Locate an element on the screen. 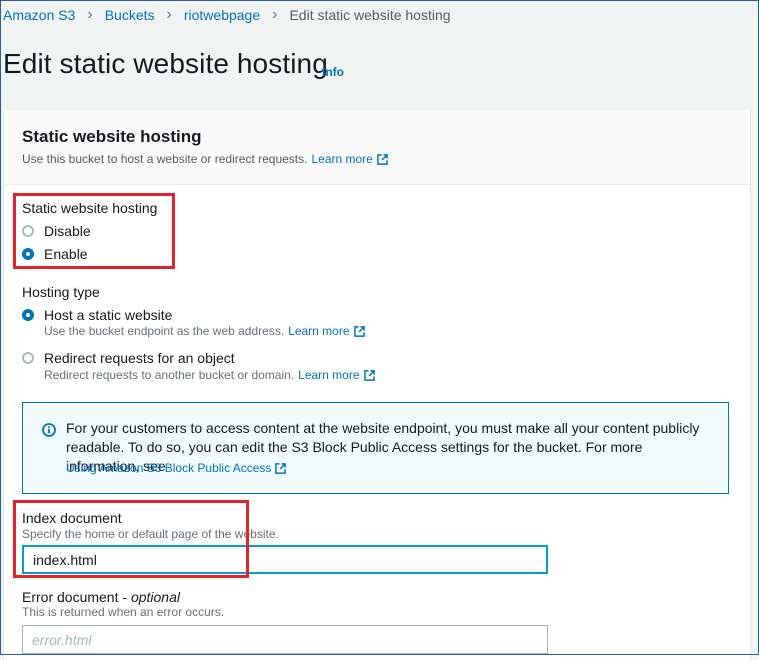  panel-title: Static website hosting is located at coordinates (112, 136).